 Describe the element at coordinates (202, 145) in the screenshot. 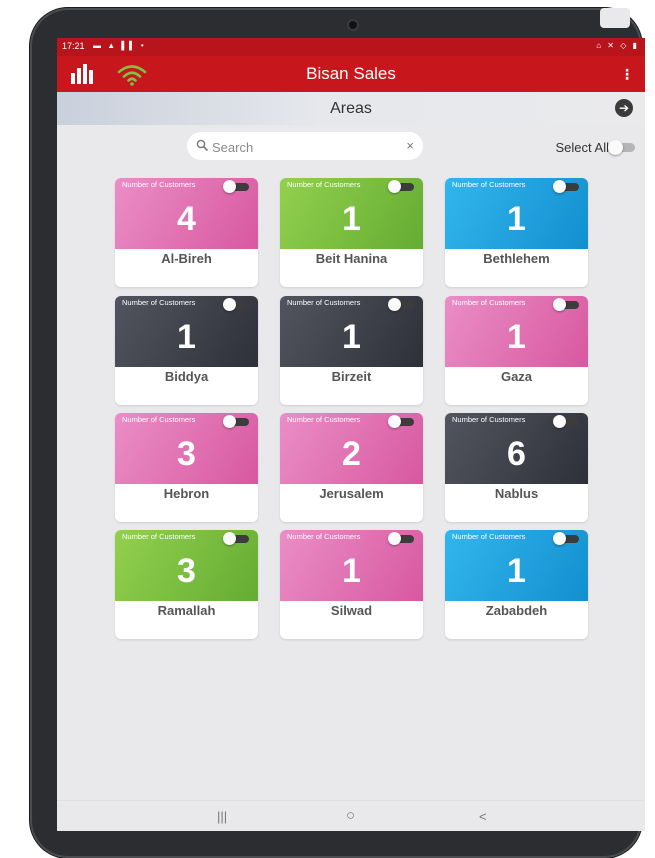

I see `search-icon` at that location.